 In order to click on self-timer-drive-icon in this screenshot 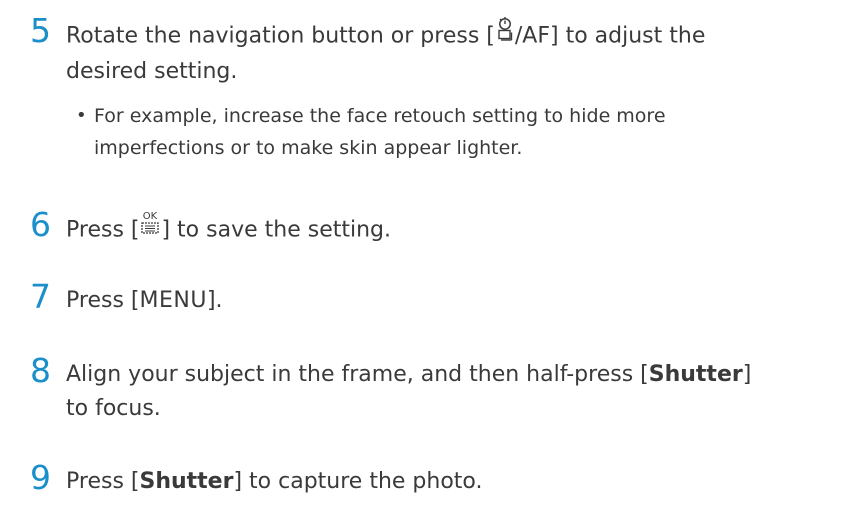, I will do `click(505, 33)`.